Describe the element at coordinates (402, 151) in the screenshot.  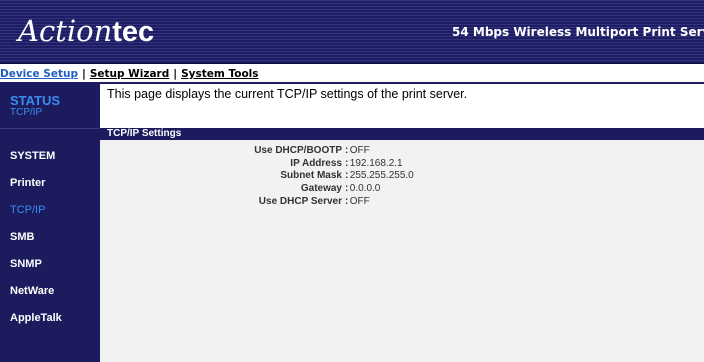
I see `settings-row-dhcp: Use DHCP/BOOTP : OFF` at that location.